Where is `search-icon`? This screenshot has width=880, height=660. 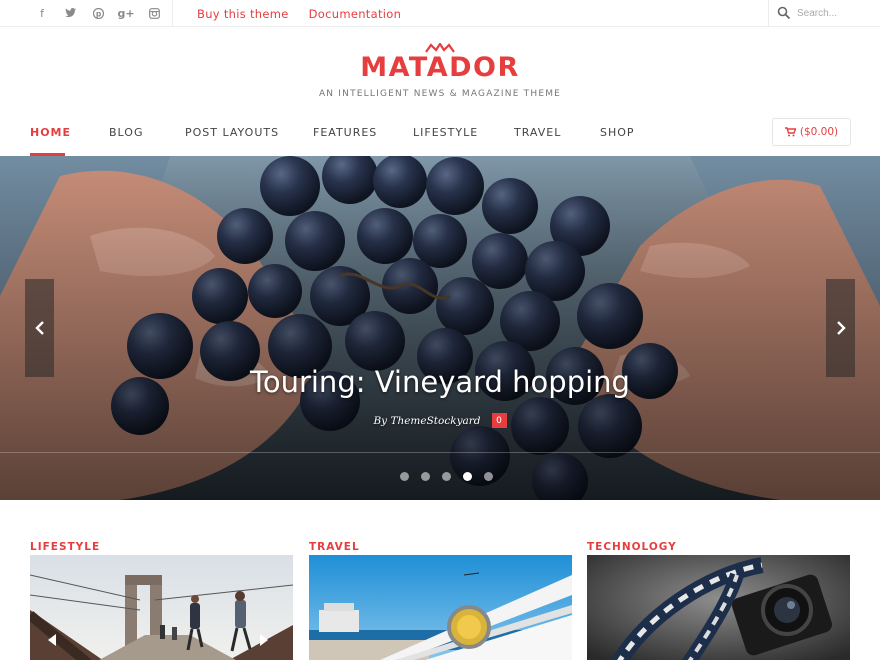 search-icon is located at coordinates (784, 13).